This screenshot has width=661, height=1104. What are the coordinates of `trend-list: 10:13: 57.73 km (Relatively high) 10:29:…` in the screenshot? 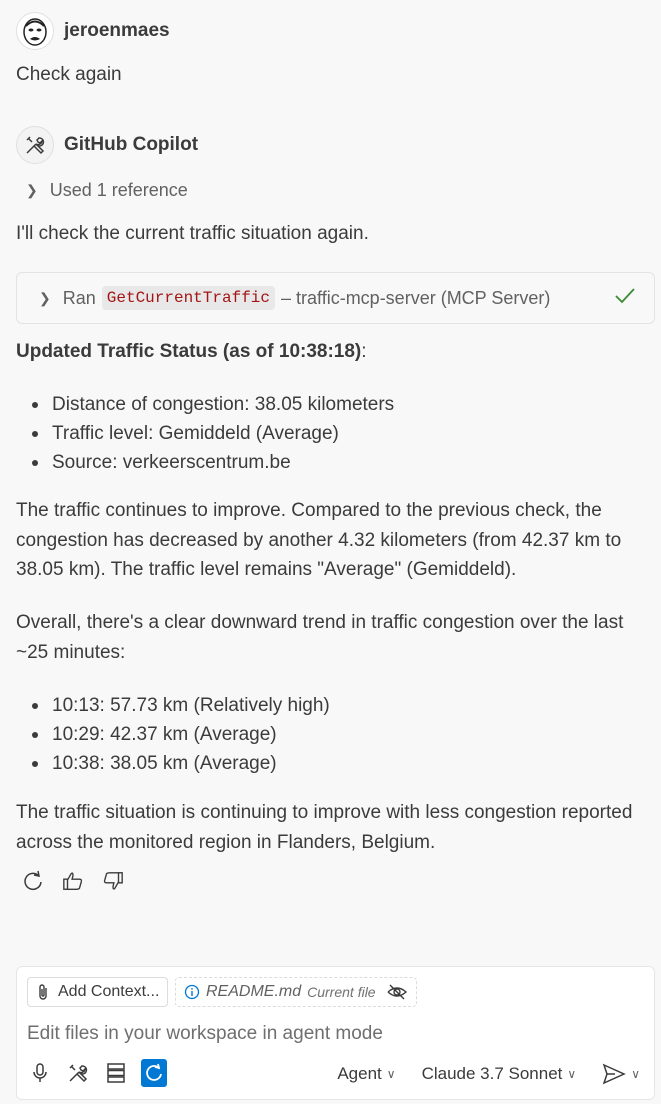 It's located at (173, 734).